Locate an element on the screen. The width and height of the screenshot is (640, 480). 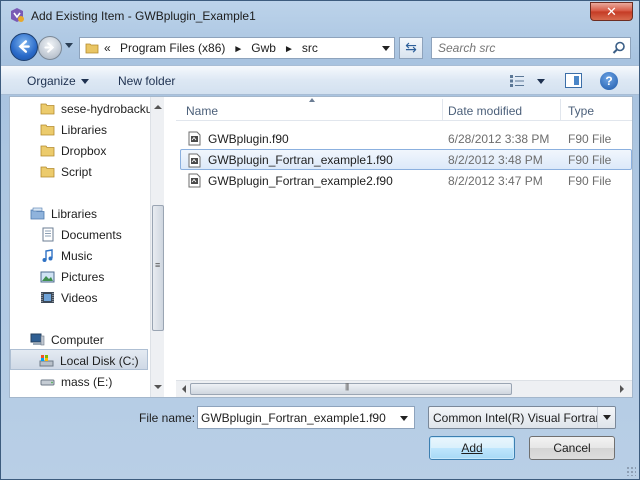
address-dropdown is located at coordinates (386, 48).